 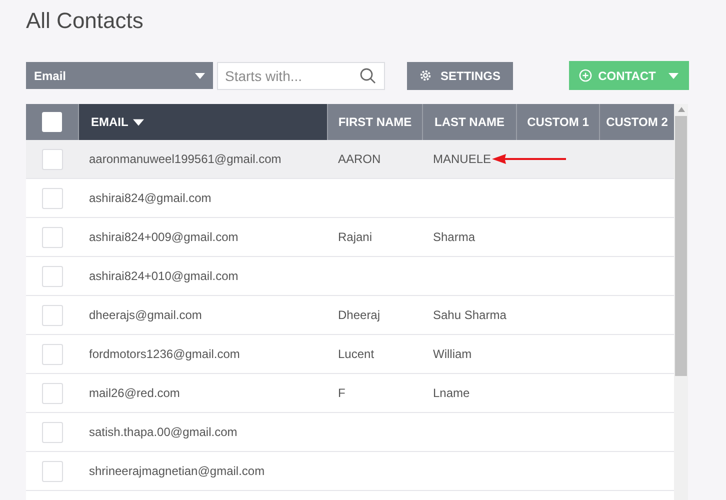 I want to click on scroll-up-icon, so click(x=681, y=109).